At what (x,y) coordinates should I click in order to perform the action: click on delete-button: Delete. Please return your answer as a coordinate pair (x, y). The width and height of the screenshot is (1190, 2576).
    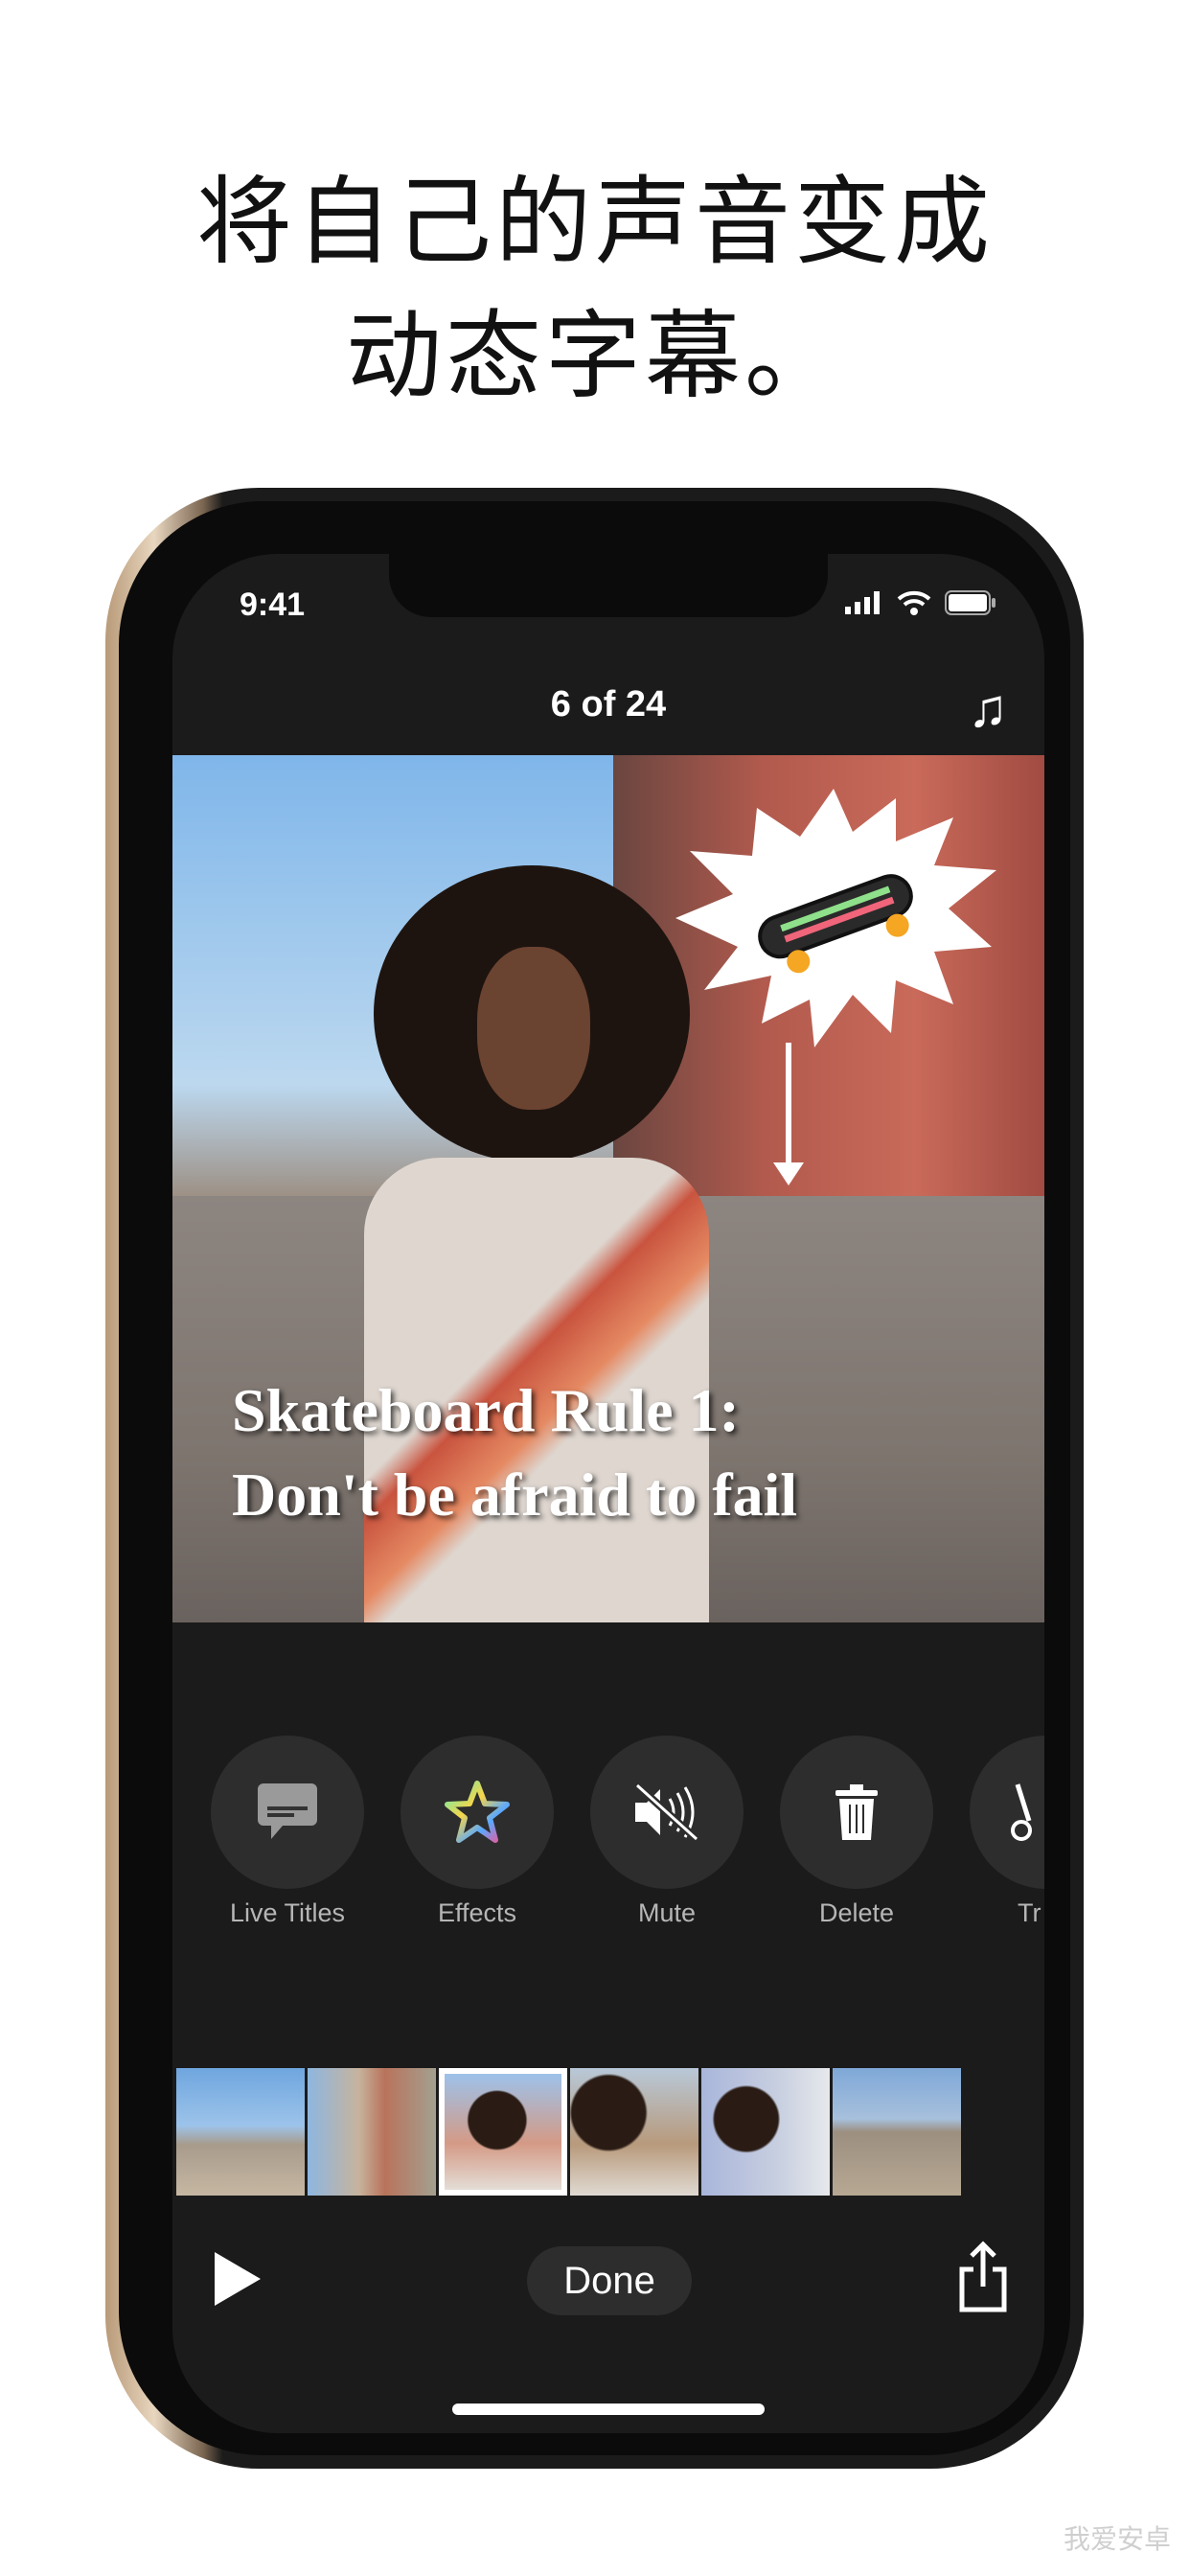
    Looking at the image, I should click on (857, 1832).